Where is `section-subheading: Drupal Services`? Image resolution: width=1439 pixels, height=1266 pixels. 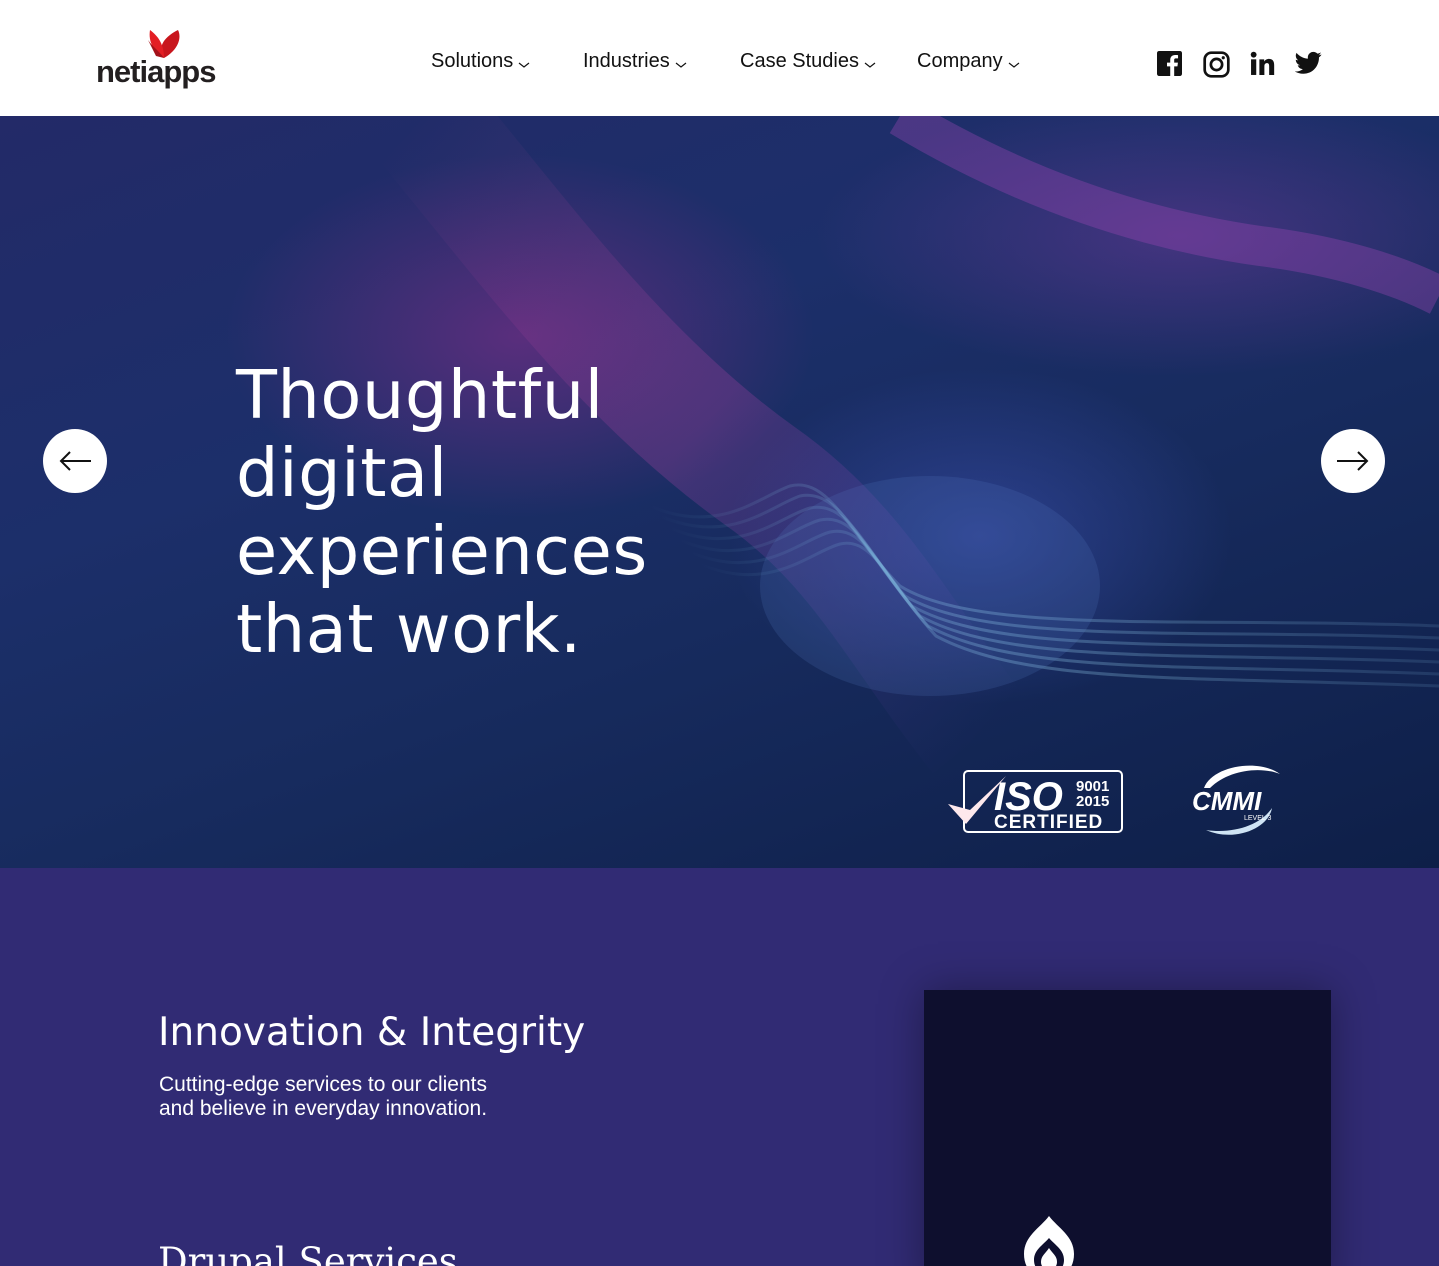
section-subheading: Drupal Services is located at coordinates (308, 1253).